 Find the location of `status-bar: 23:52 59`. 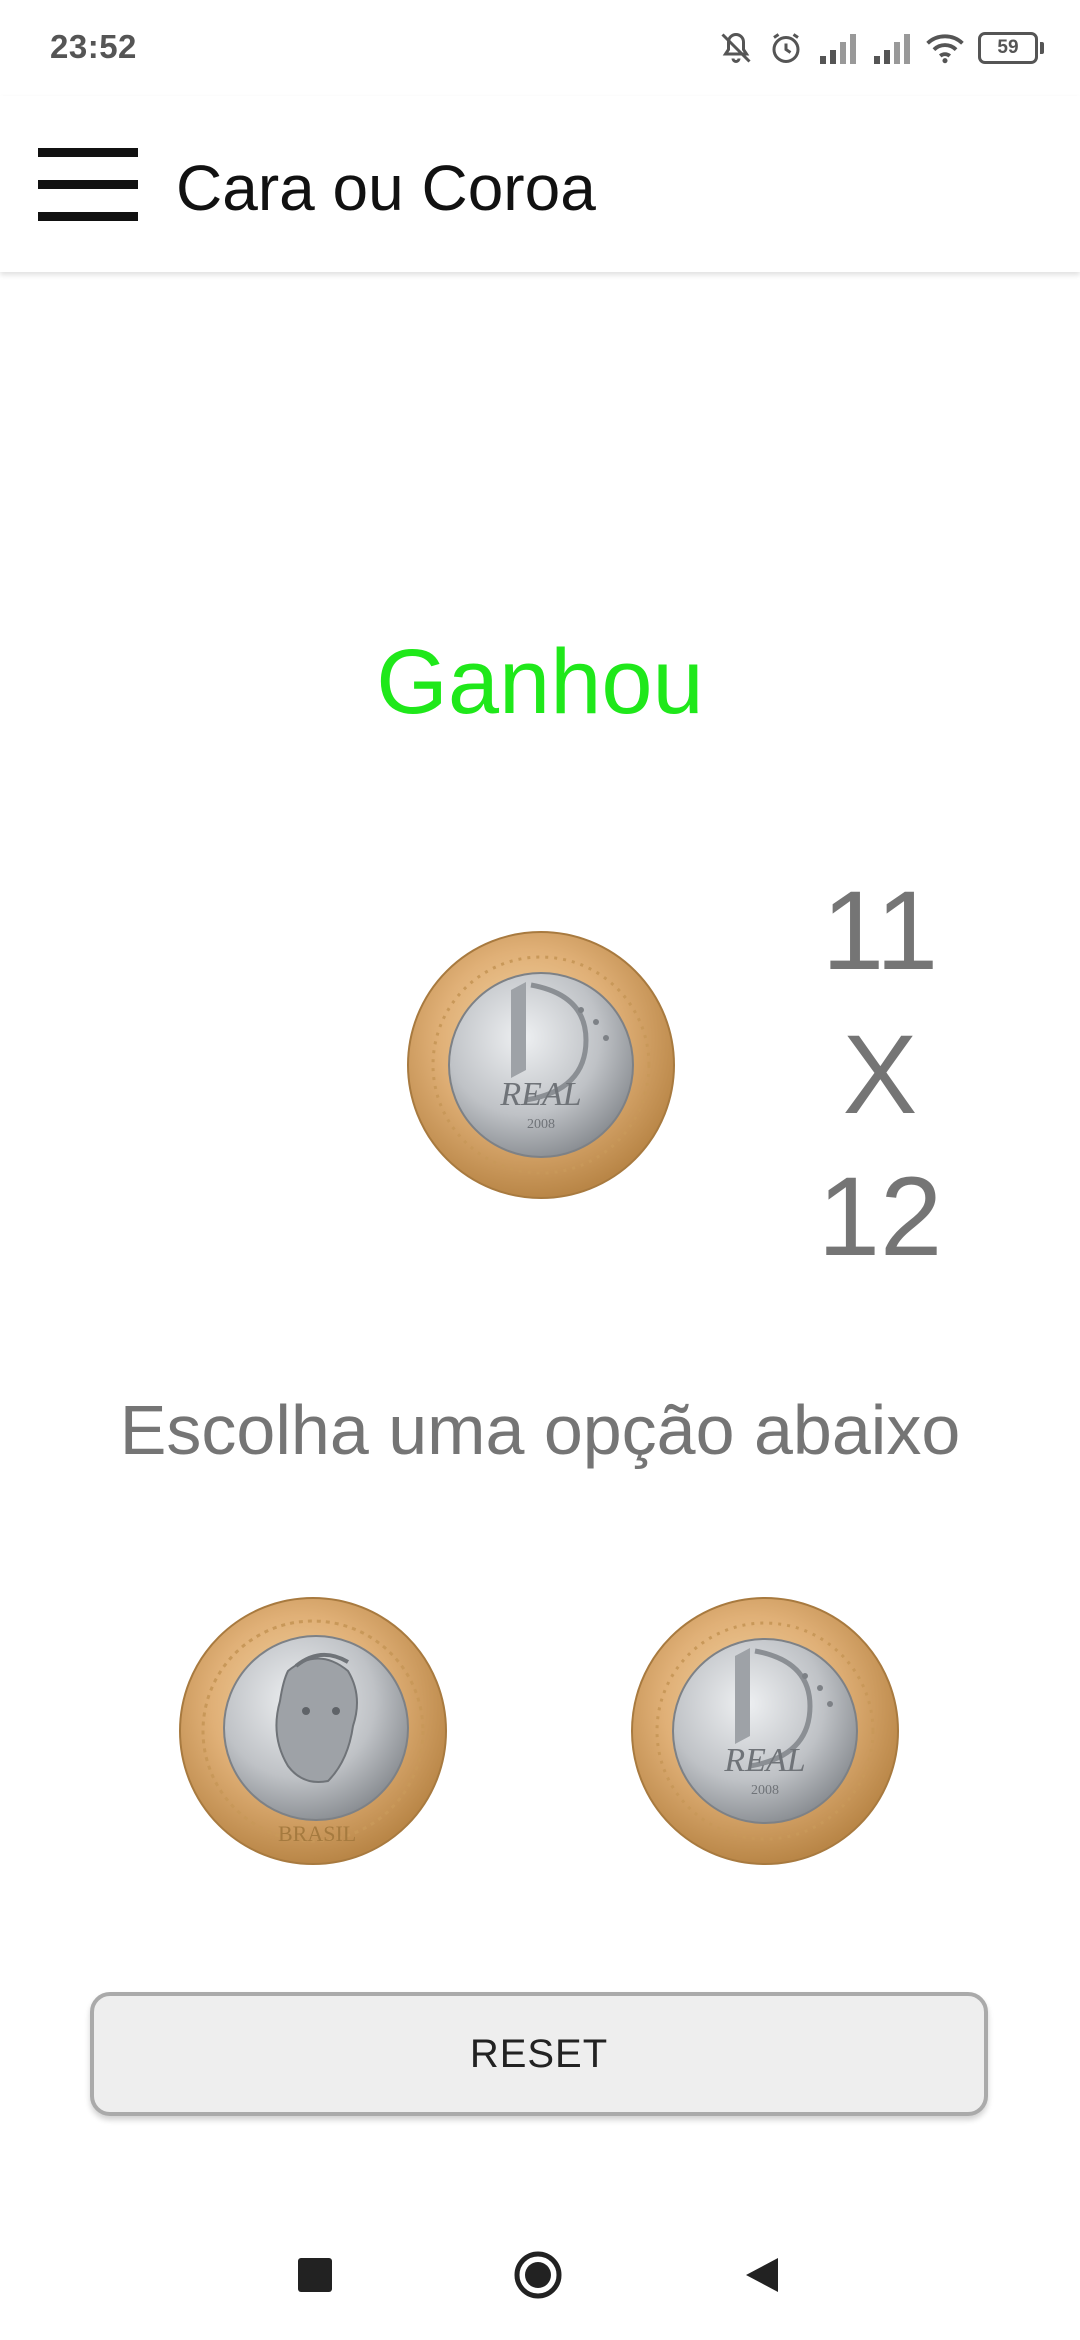

status-bar: 23:52 59 is located at coordinates (540, 48).